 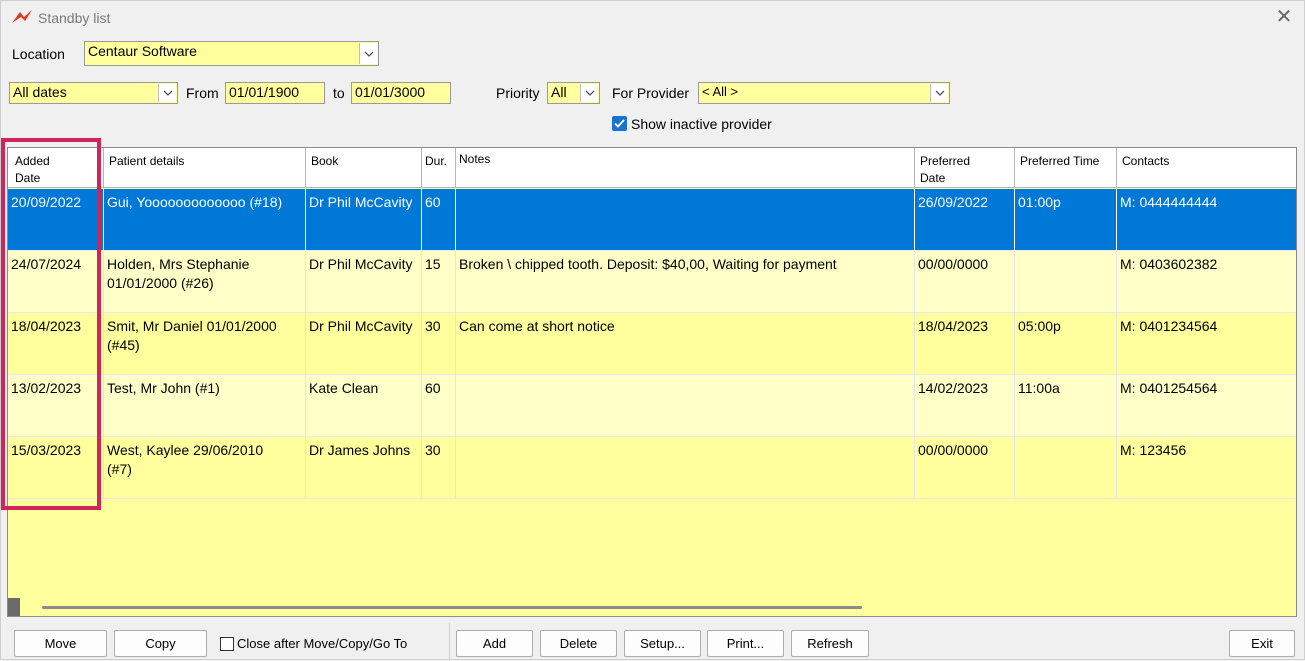 I want to click on cell-preferred-time: 11:00a, so click(x=1066, y=406).